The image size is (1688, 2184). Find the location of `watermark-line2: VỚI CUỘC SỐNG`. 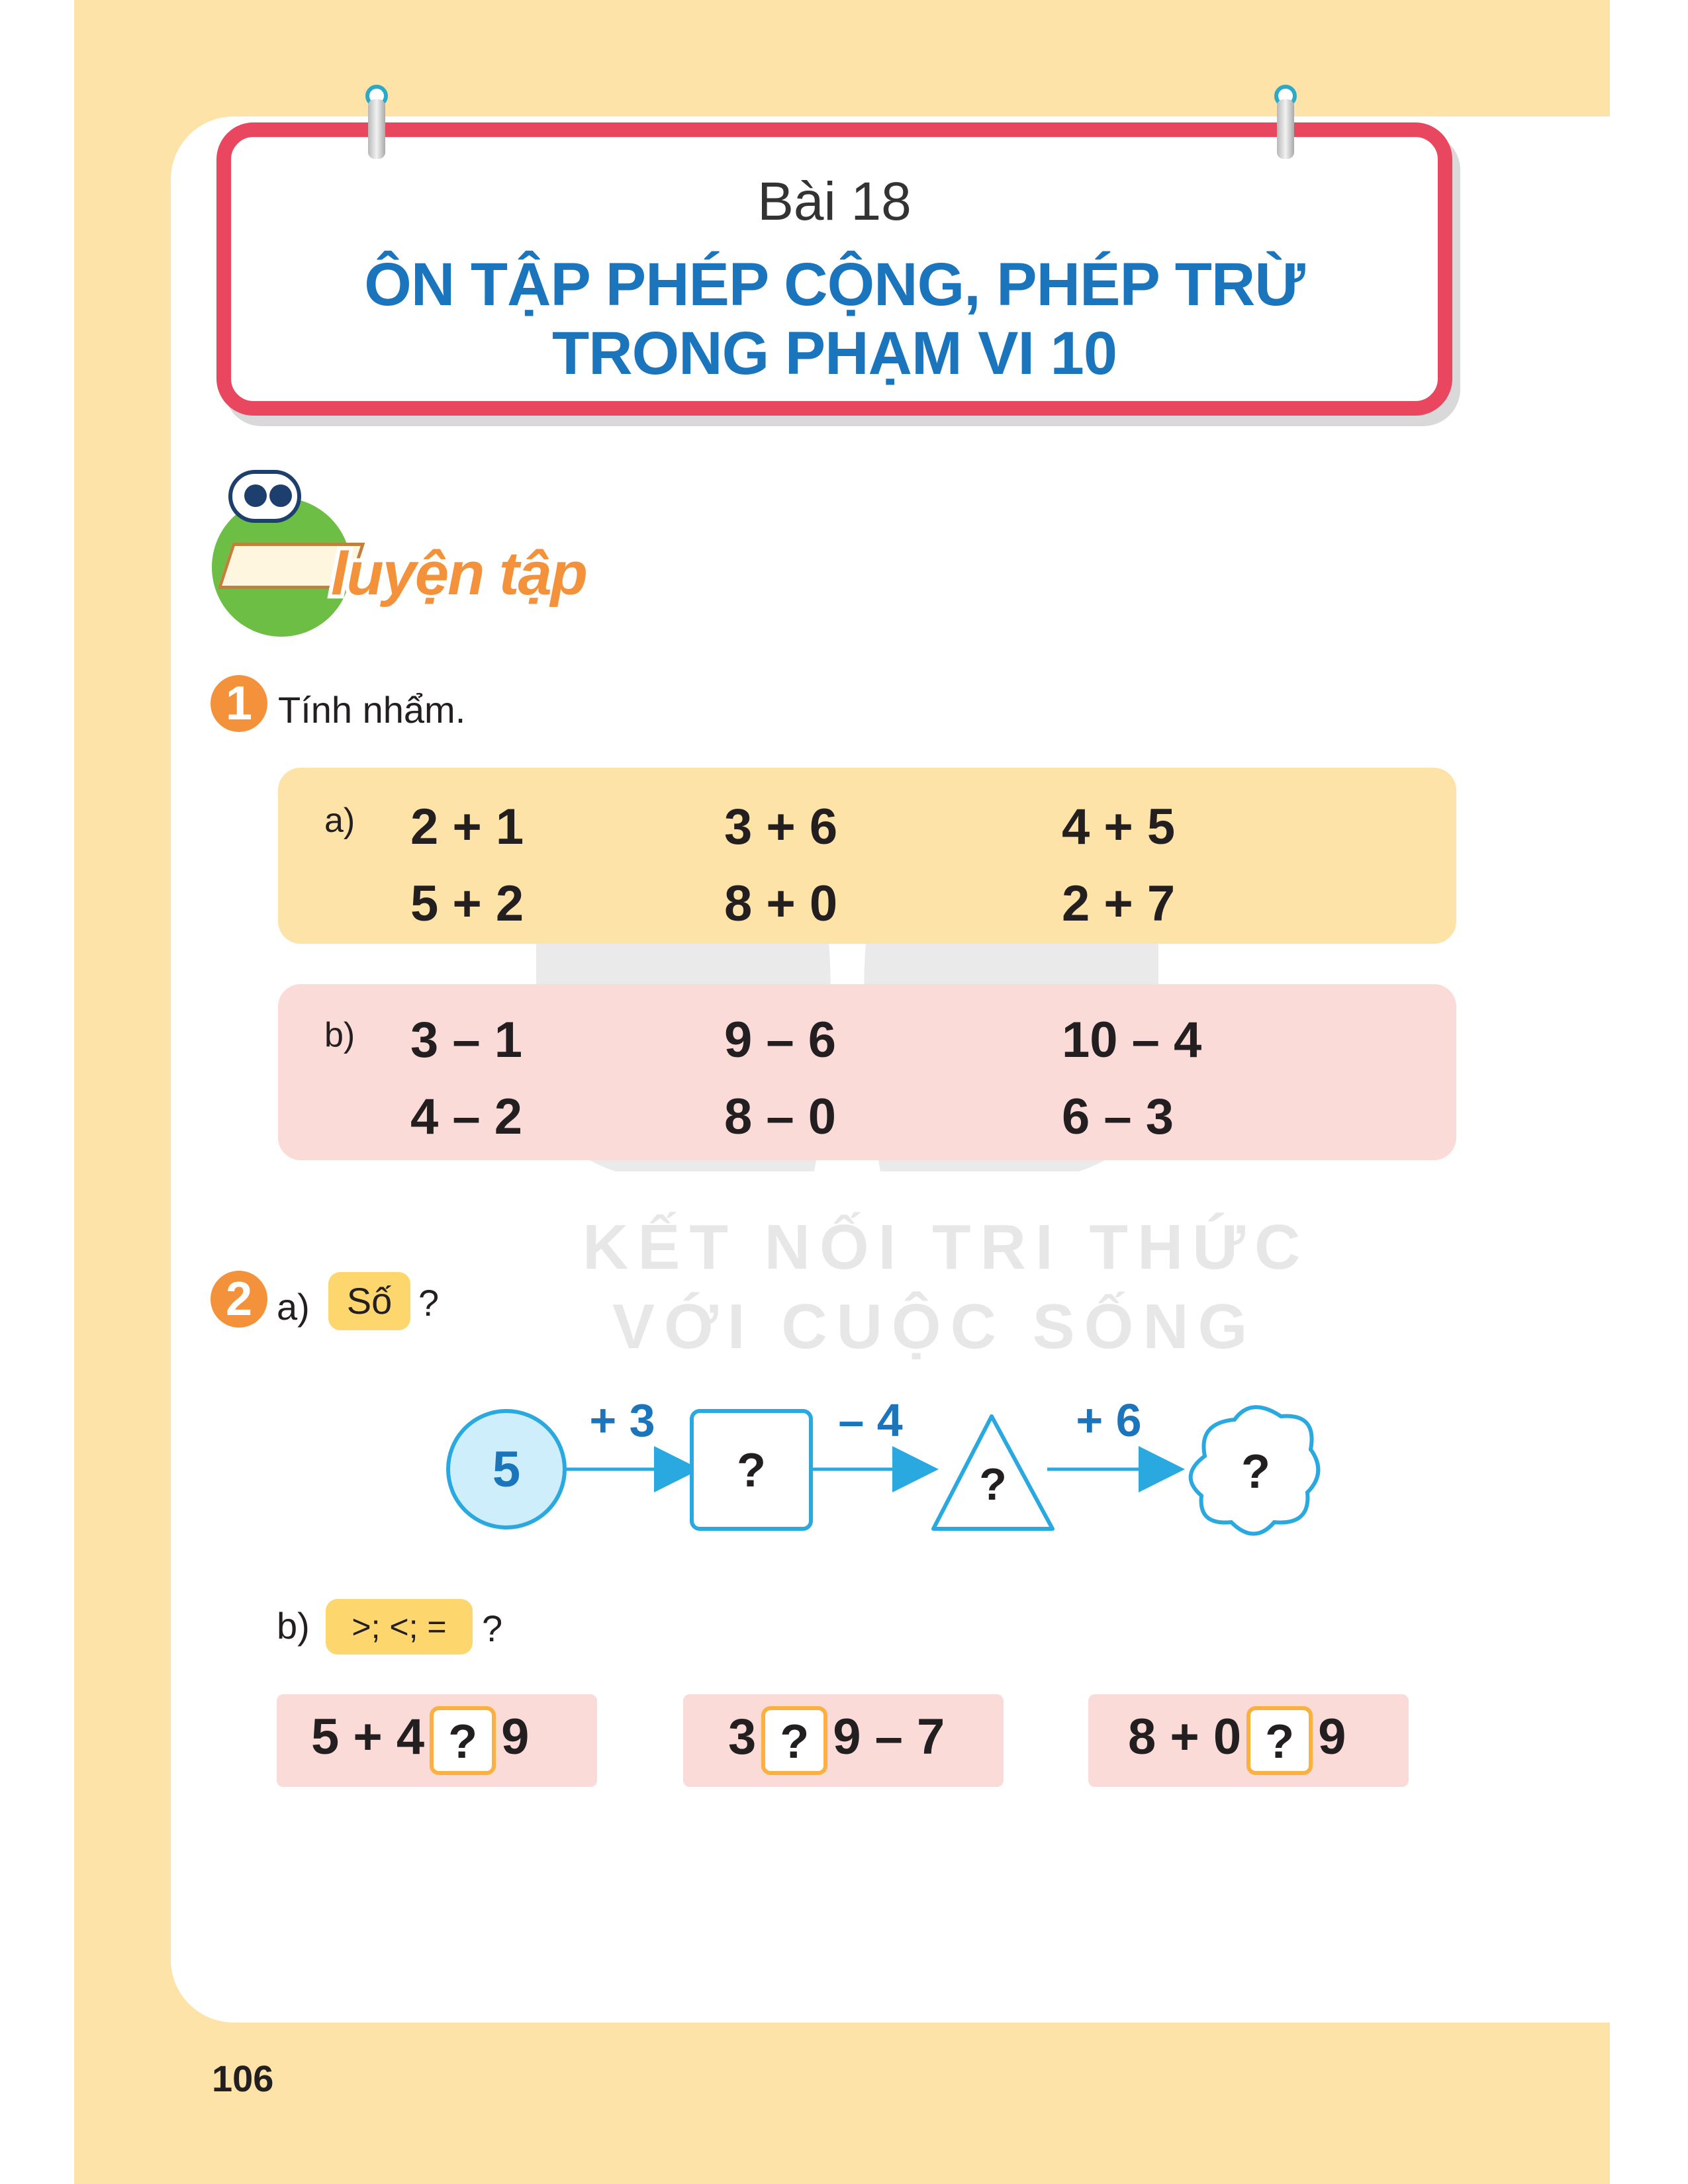

watermark-line2: VỚI CUỘC SỐNG is located at coordinates (934, 1326).